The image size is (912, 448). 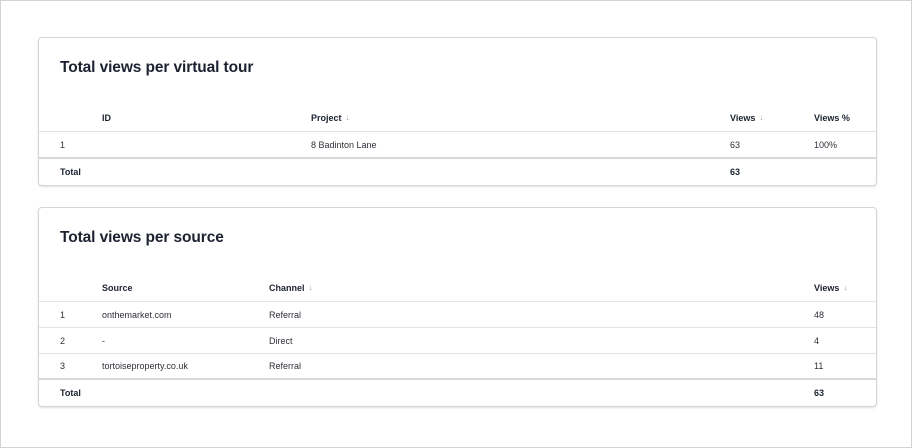 I want to click on row-views: 4, so click(x=817, y=340).